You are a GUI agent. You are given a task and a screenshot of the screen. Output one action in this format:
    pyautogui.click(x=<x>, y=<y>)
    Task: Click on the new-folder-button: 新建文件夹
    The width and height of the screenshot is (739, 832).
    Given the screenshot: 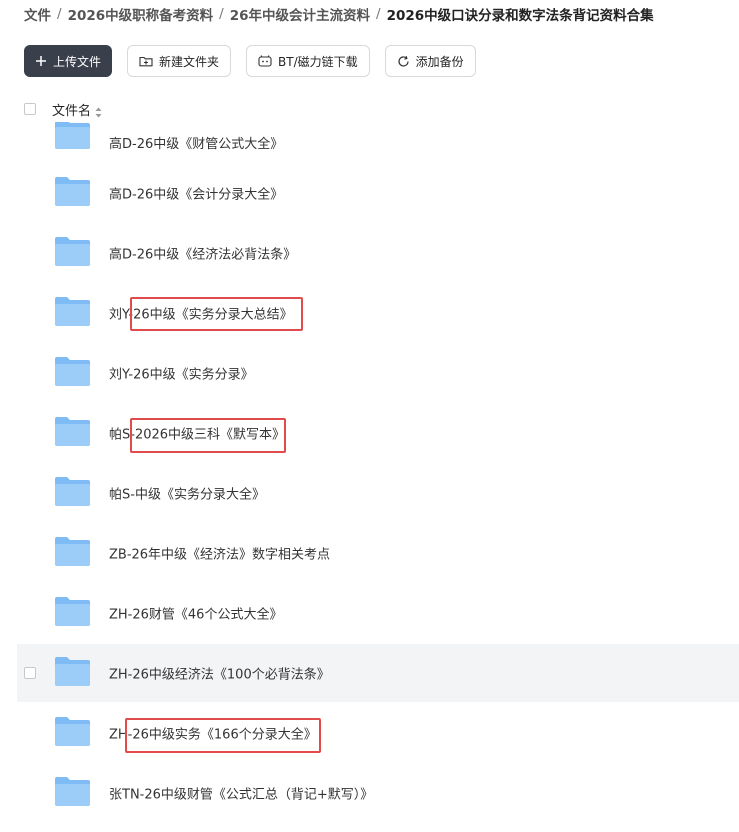 What is the action you would take?
    pyautogui.click(x=179, y=61)
    